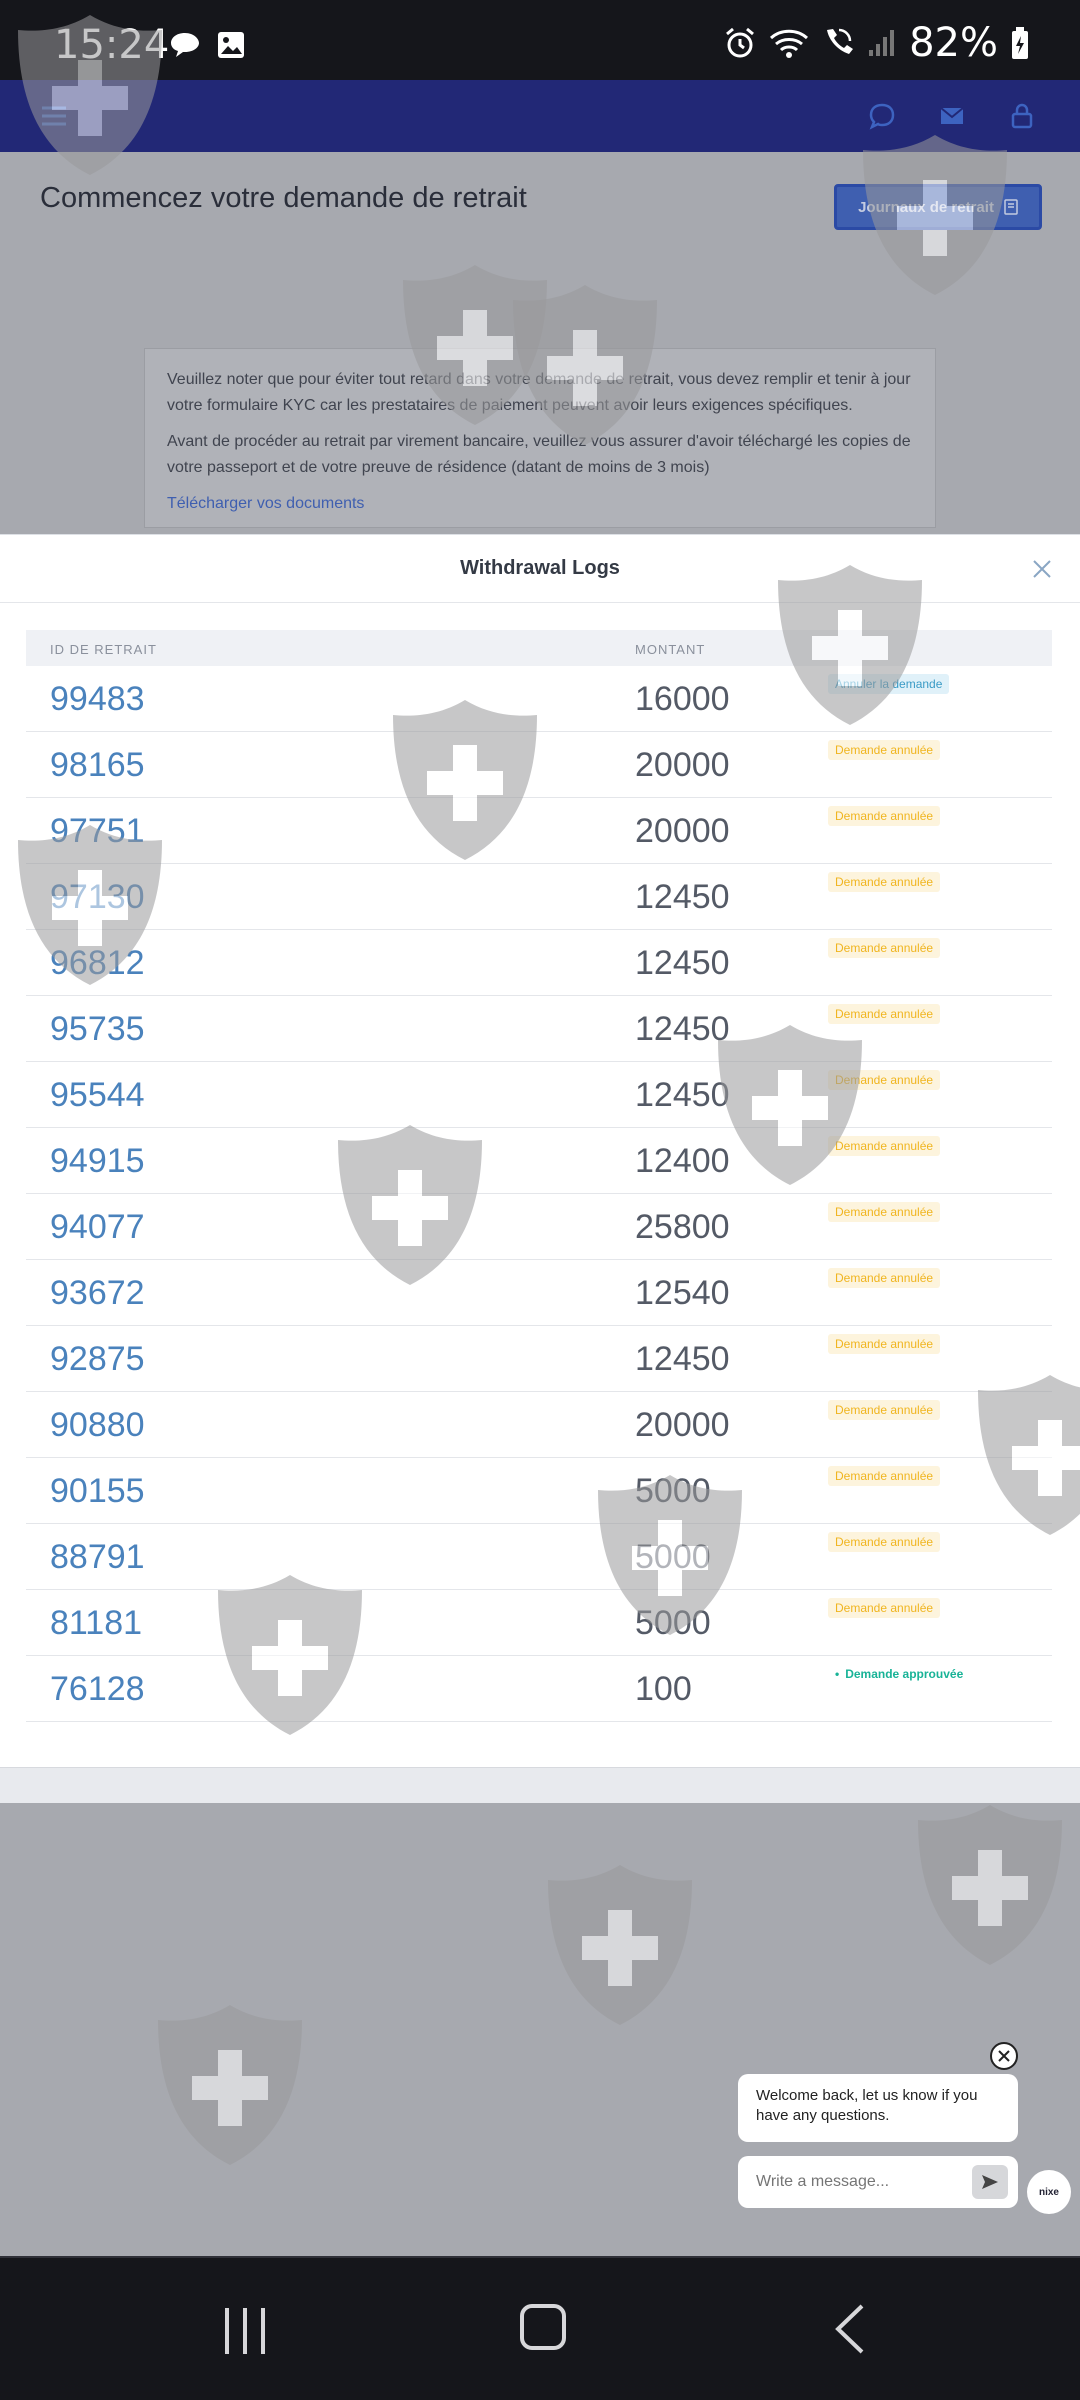 This screenshot has width=1080, height=2400. I want to click on cancel-request-button: Annuler la demande, so click(889, 684).